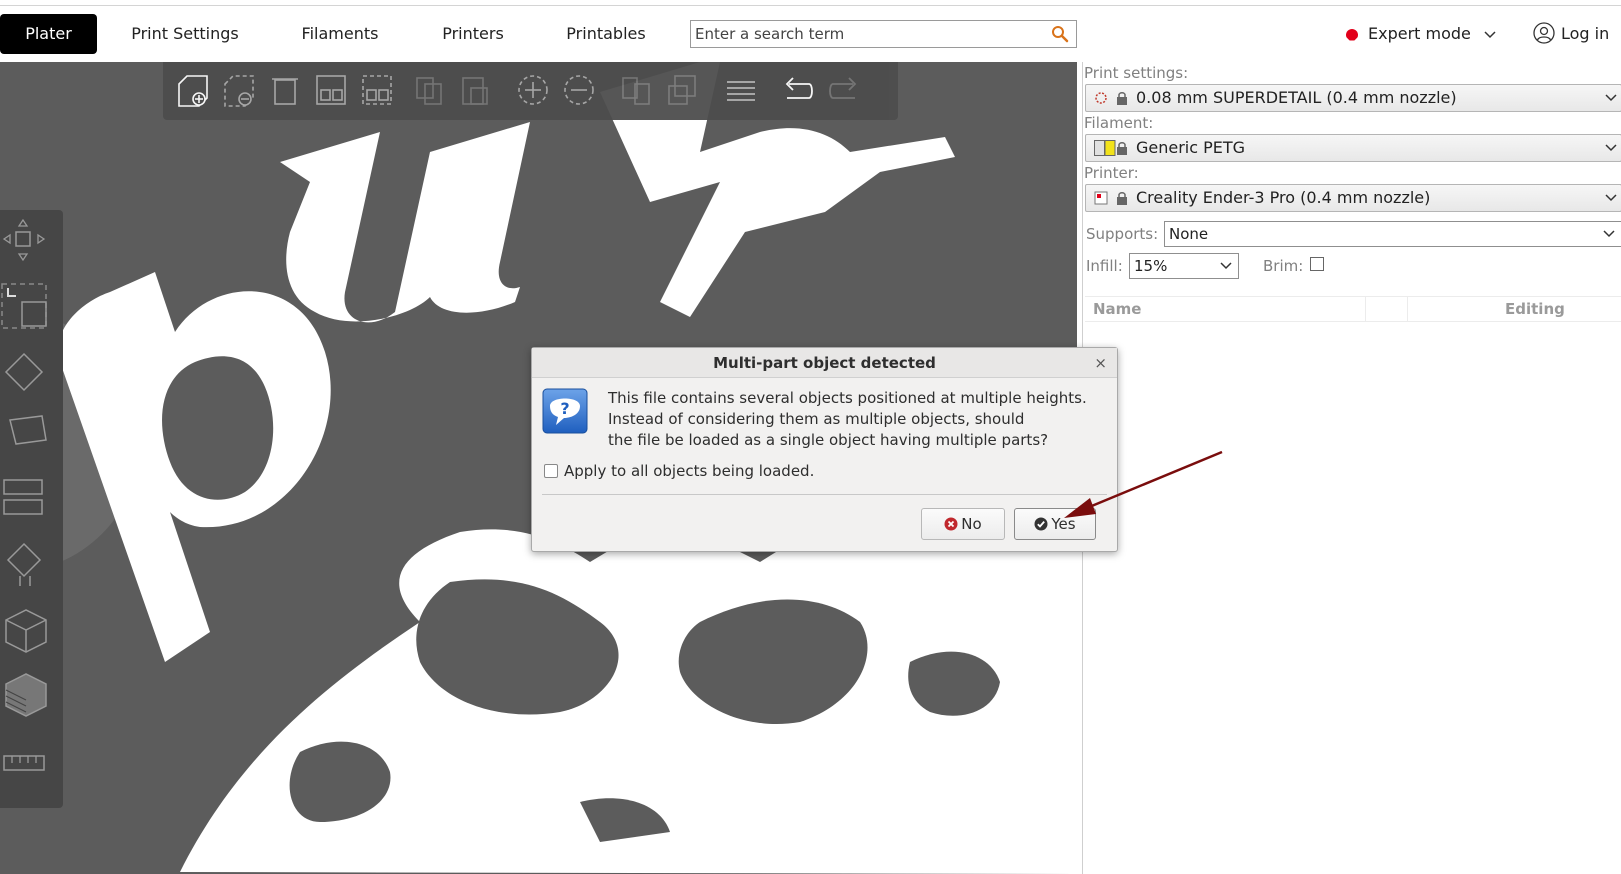 The height and width of the screenshot is (874, 1621). What do you see at coordinates (1184, 266) in the screenshot?
I see `infill-select: 15%` at bounding box center [1184, 266].